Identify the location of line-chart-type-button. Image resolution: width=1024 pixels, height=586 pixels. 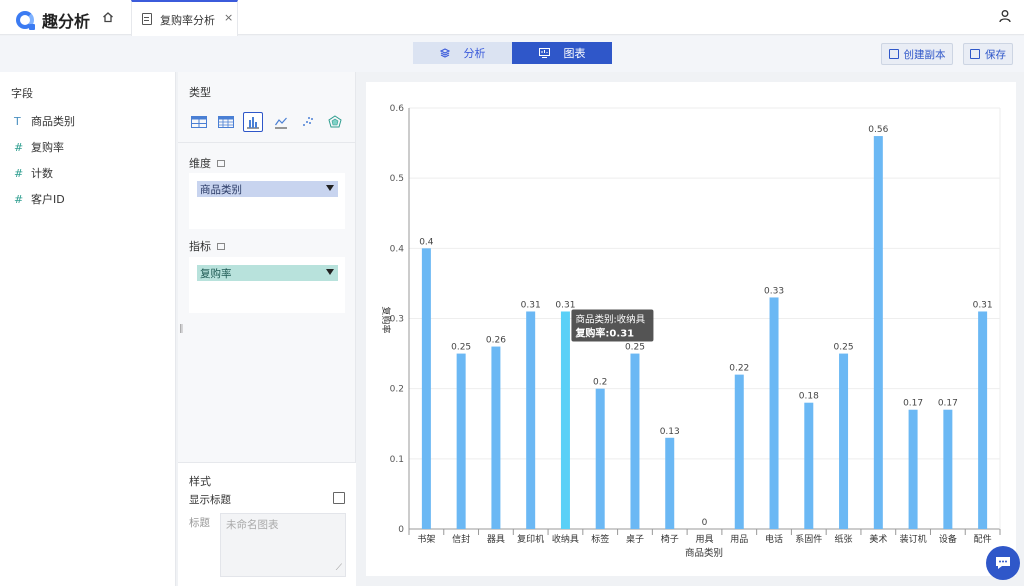
(281, 122).